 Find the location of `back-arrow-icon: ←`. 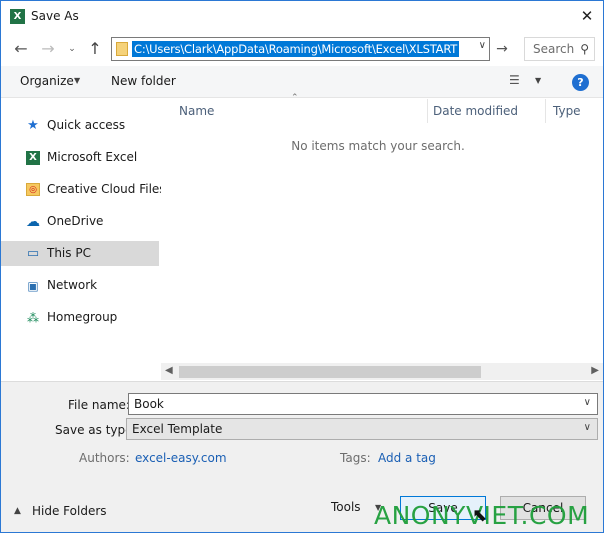

back-arrow-icon: ← is located at coordinates (21, 49).